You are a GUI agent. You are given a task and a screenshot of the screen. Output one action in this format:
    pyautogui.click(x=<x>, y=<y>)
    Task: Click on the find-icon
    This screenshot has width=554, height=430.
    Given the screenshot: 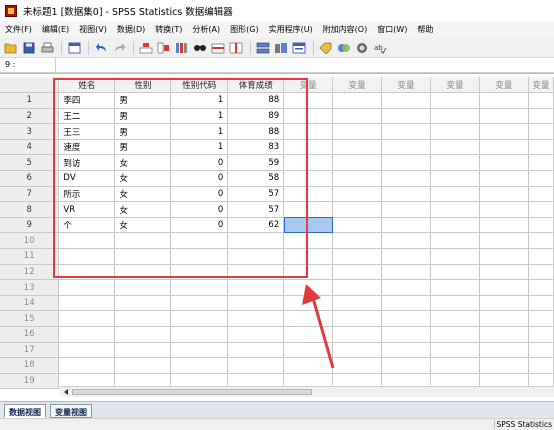 What is the action you would take?
    pyautogui.click(x=200, y=48)
    